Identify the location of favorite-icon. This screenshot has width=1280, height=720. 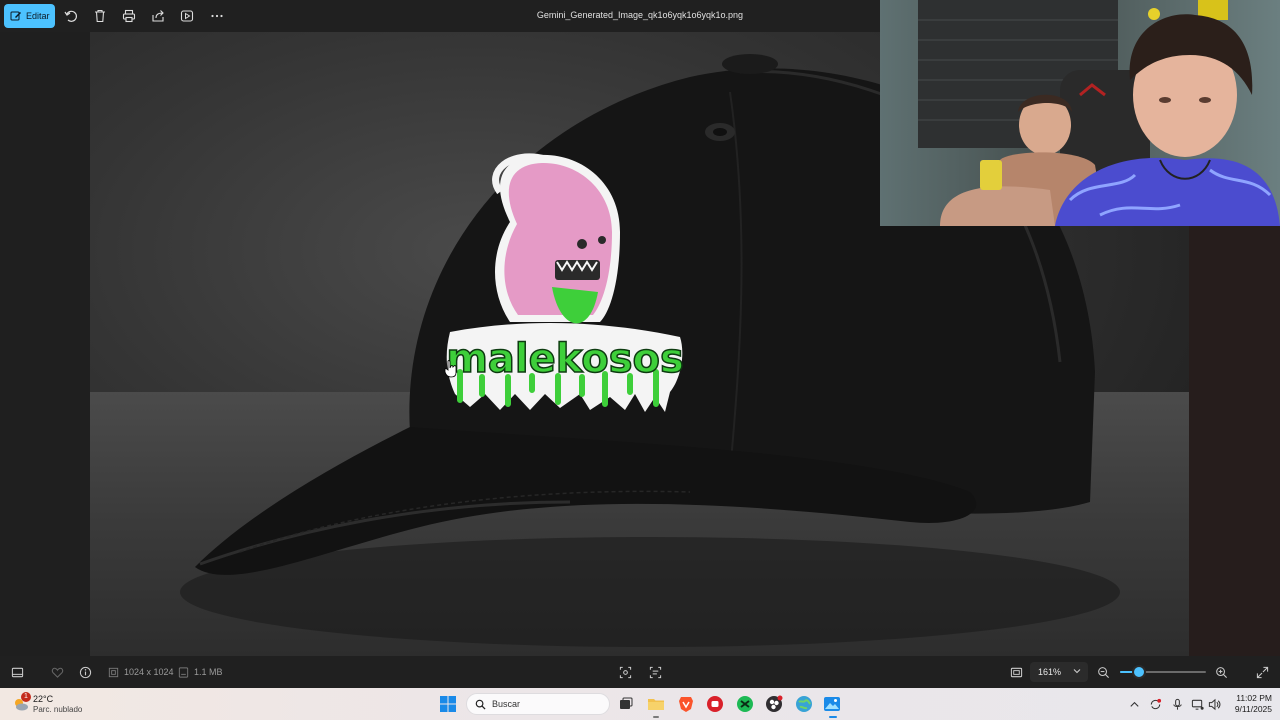
(57, 672).